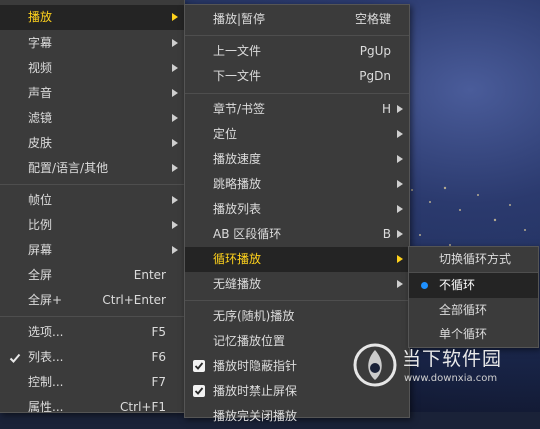  Describe the element at coordinates (92, 332) in the screenshot. I see `menu-item-options: 选项... F5` at that location.